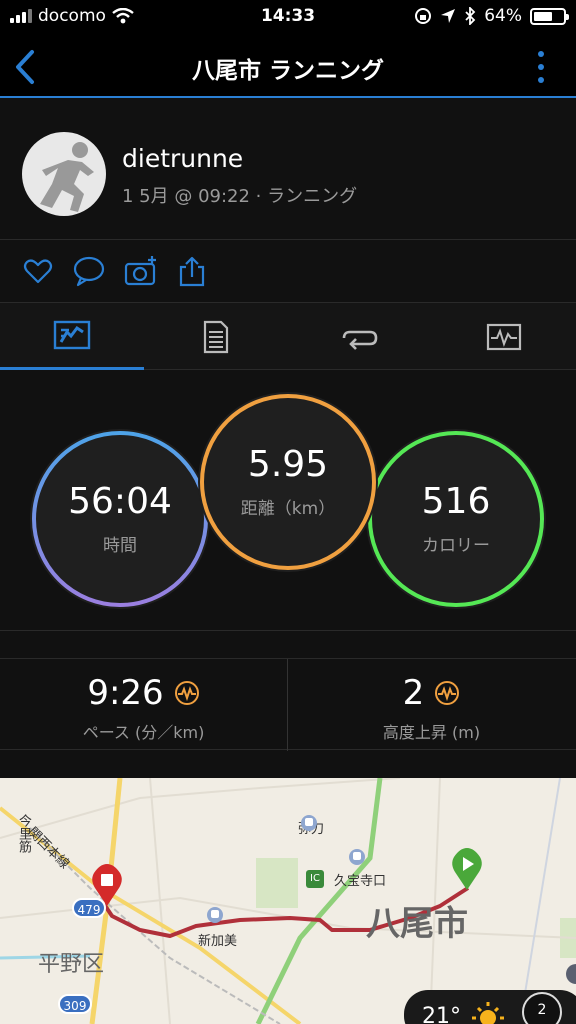  What do you see at coordinates (288, 18) in the screenshot?
I see `status-bar: docomo 14:33 64%` at bounding box center [288, 18].